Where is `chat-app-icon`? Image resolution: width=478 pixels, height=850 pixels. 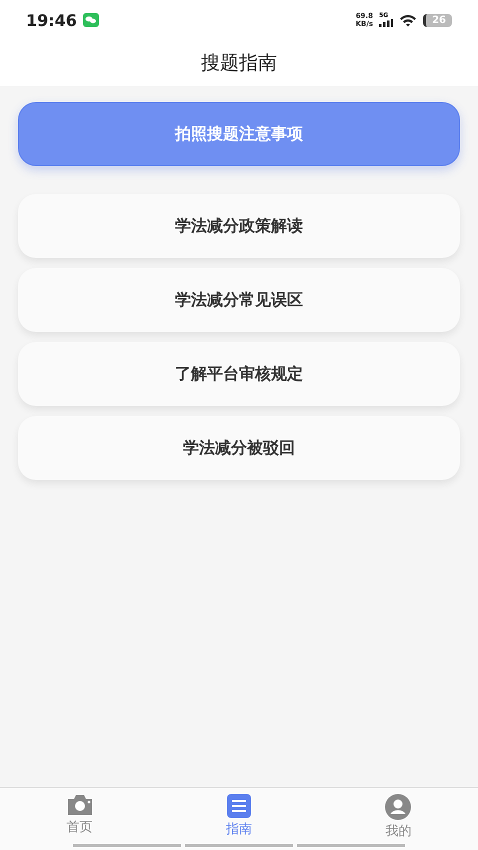 chat-app-icon is located at coordinates (90, 20).